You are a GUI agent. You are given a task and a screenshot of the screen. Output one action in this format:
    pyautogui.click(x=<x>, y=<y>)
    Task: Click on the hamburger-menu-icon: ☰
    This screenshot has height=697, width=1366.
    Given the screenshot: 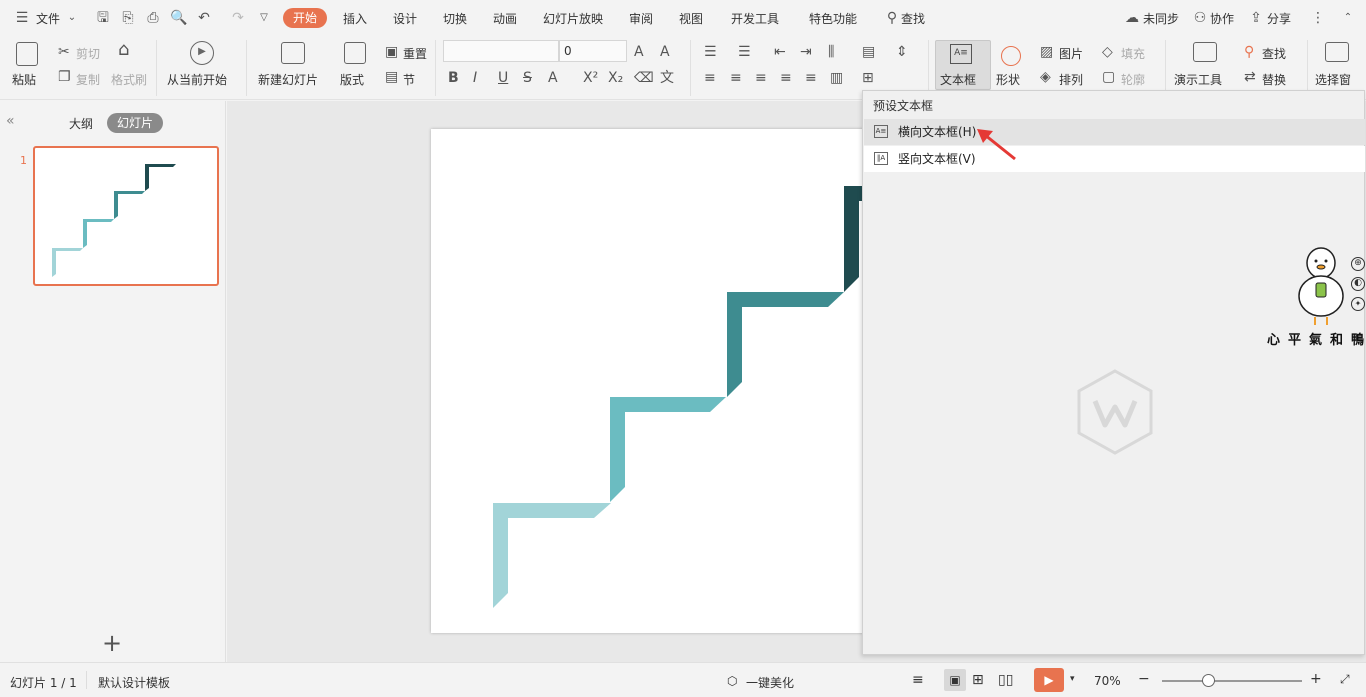 What is the action you would take?
    pyautogui.click(x=22, y=18)
    